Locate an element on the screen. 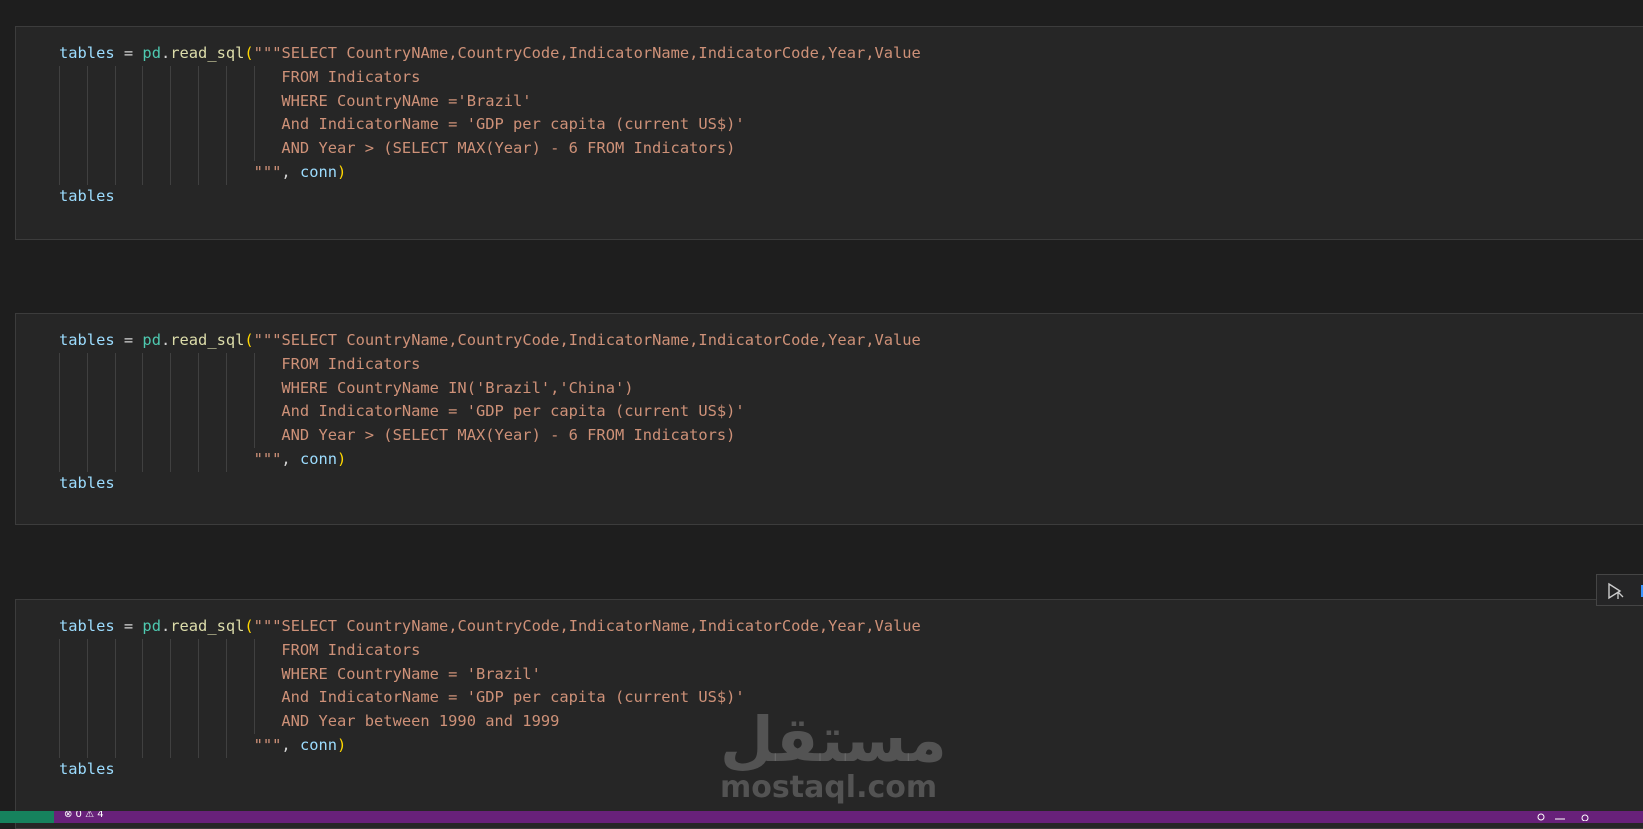 The width and height of the screenshot is (1643, 829). problems-indicator: ⊗ 0 ⚠ 4 is located at coordinates (84, 815).